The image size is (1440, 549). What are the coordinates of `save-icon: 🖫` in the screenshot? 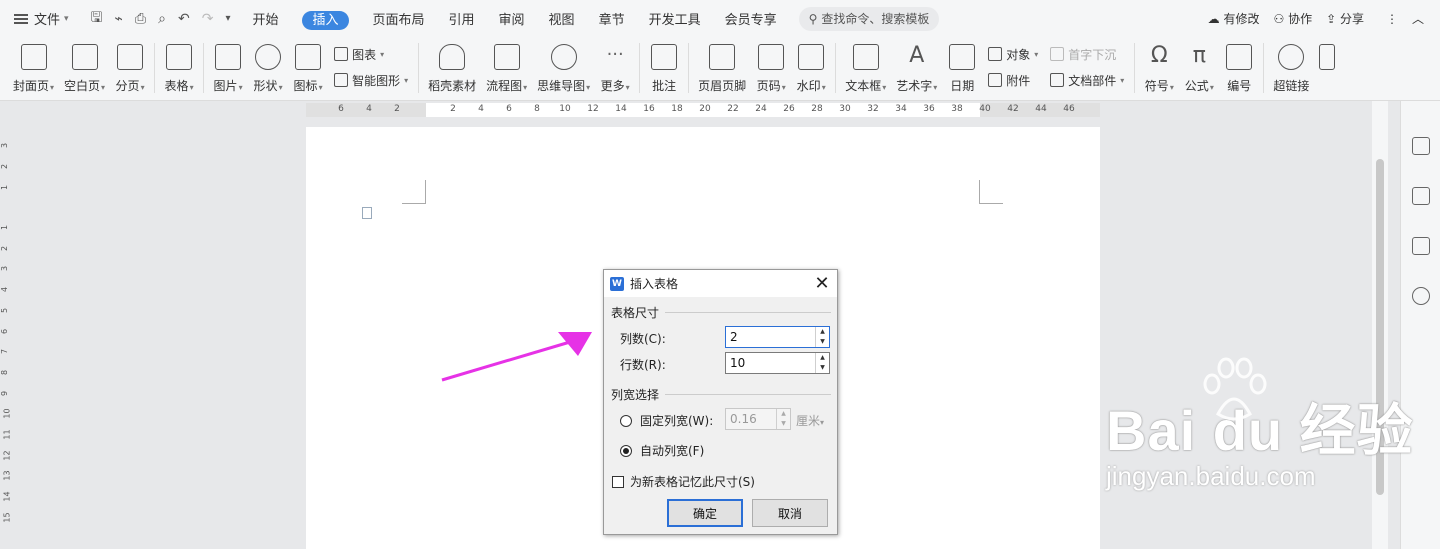 It's located at (97, 19).